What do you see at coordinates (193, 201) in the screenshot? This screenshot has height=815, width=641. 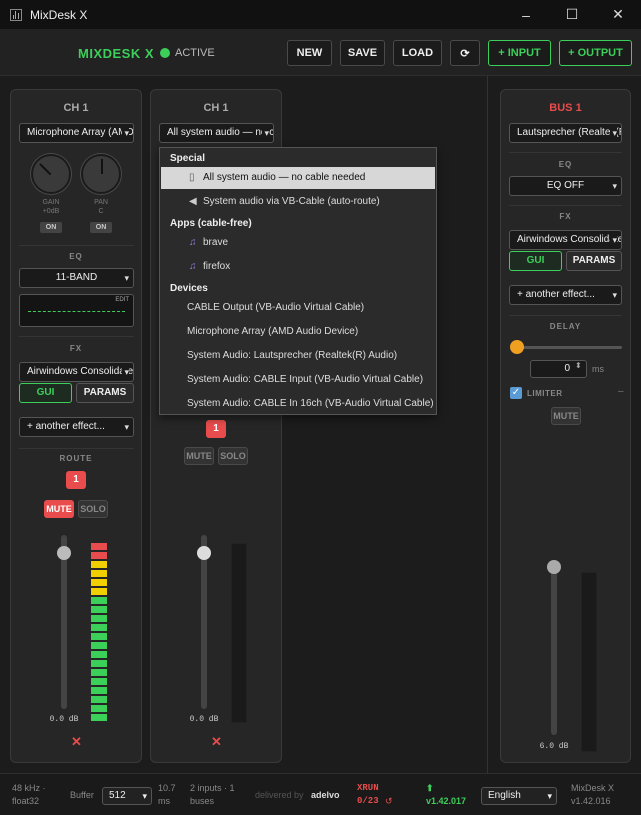 I see `speaker-icon: ◀` at bounding box center [193, 201].